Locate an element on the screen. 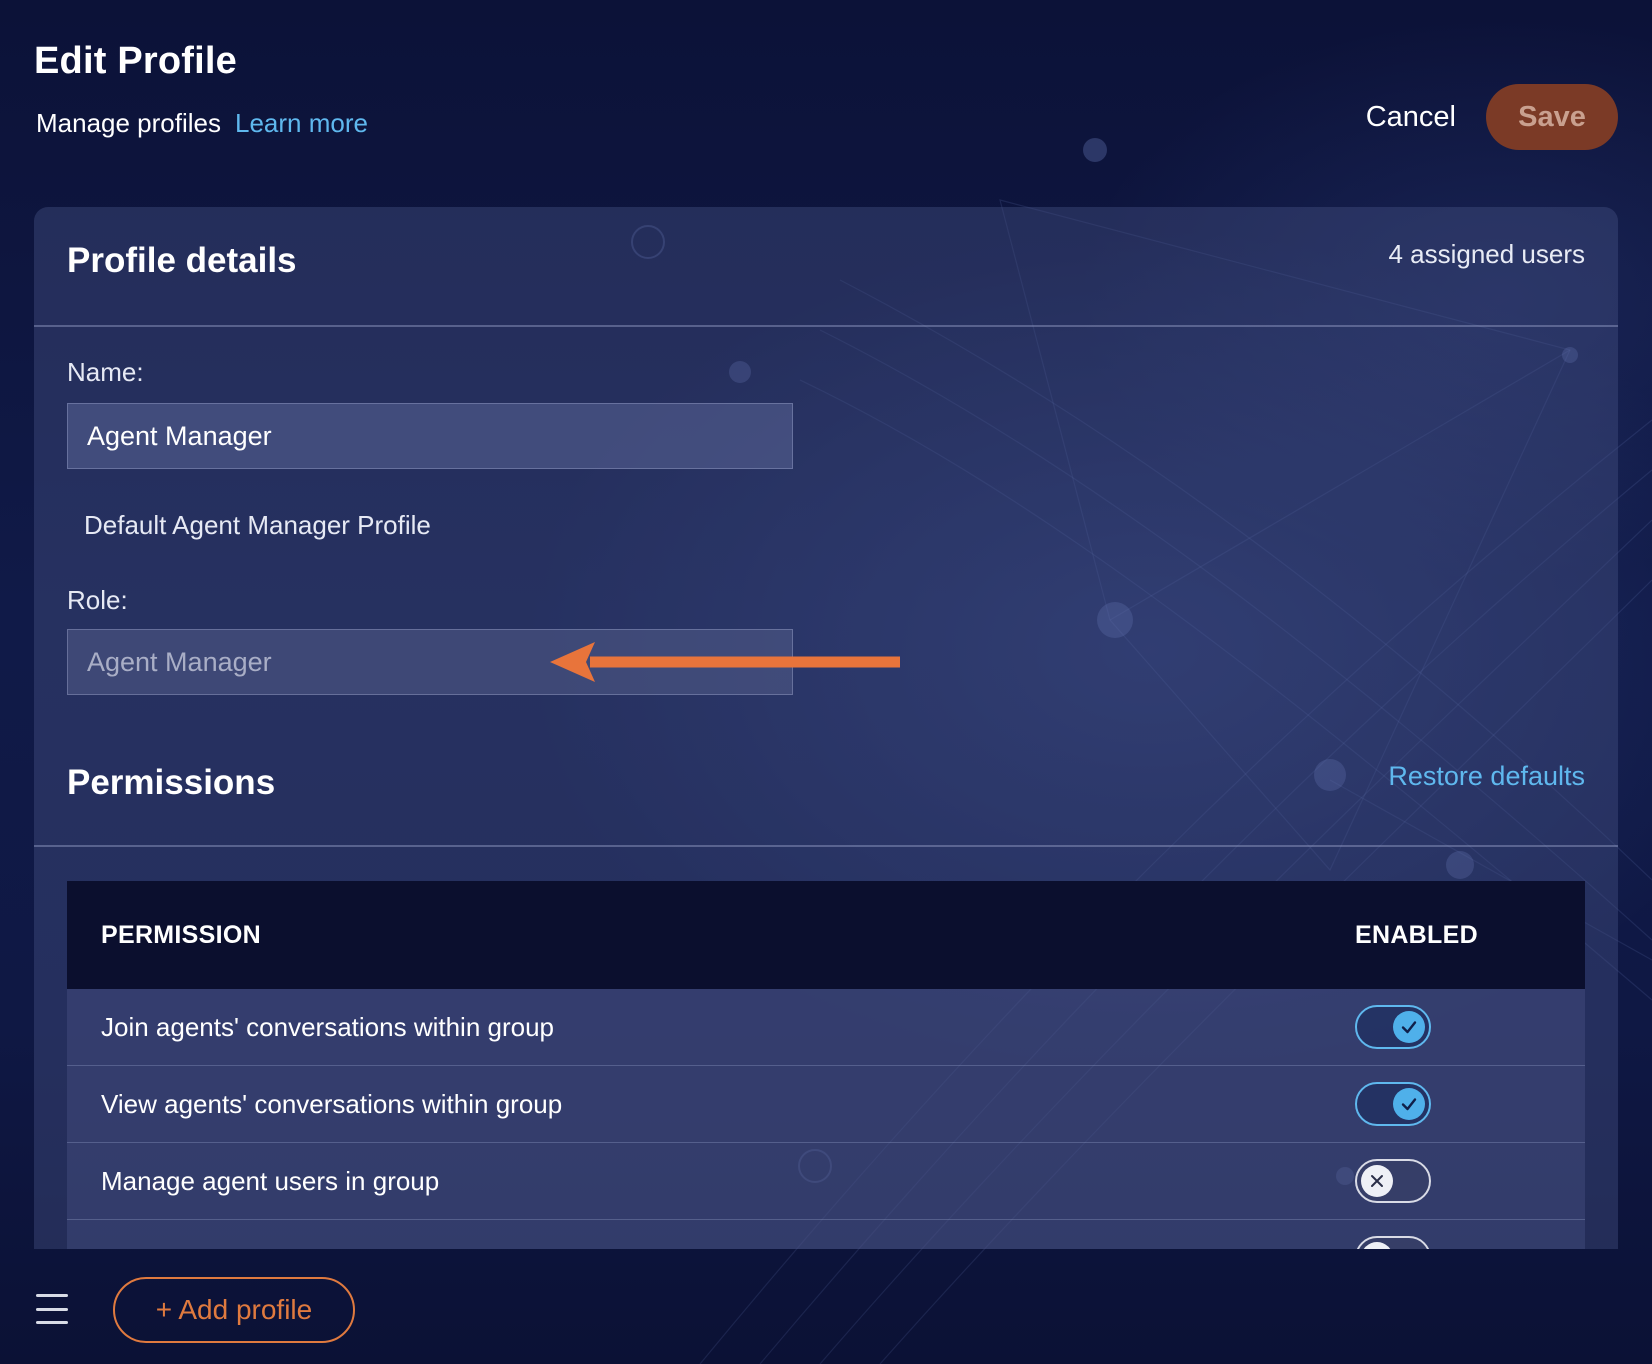  add-profile-button: + Add profile is located at coordinates (234, 1310).